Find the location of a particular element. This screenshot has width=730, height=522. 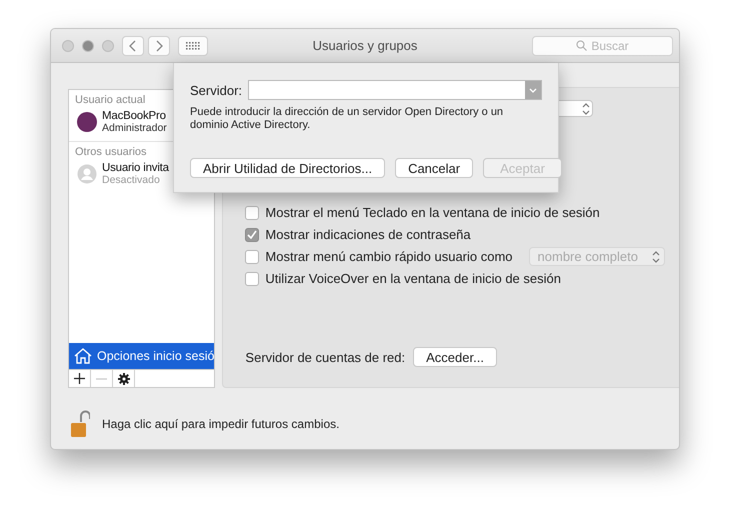

open-padlock-icon is located at coordinates (80, 424).